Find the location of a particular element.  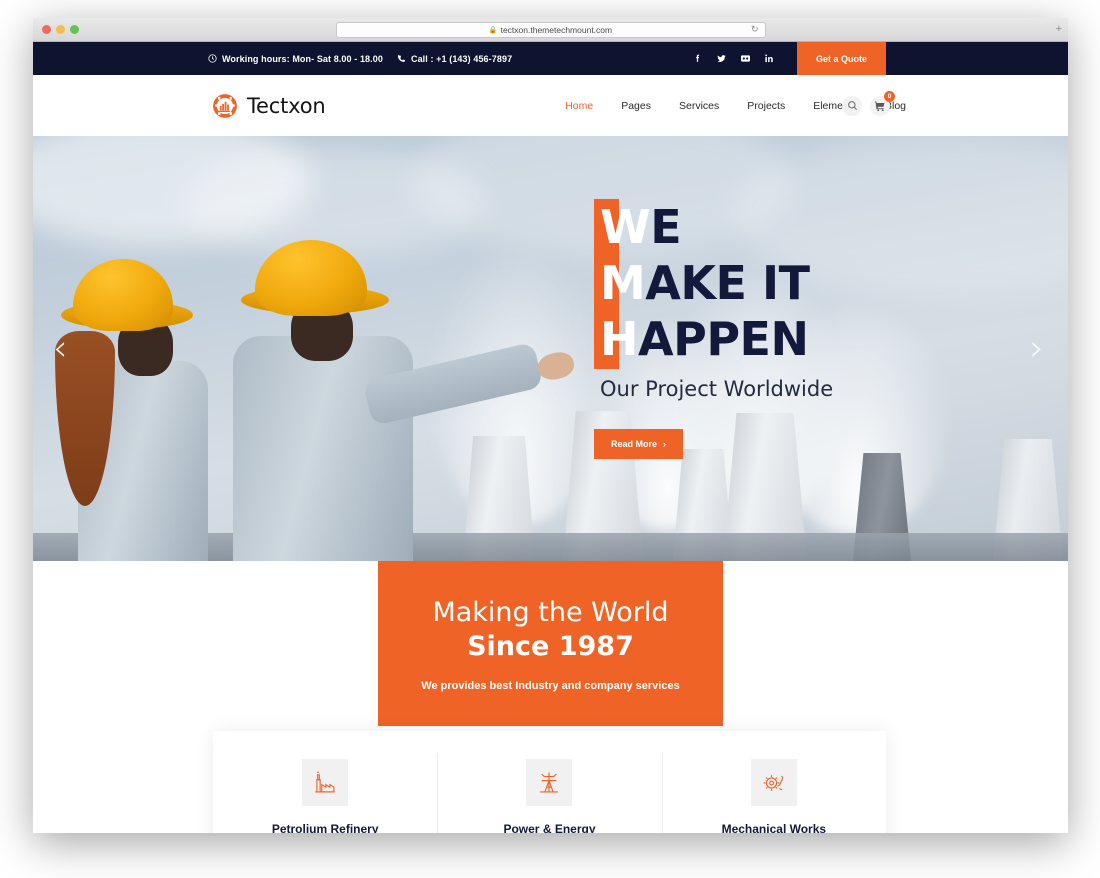

flickr-icon is located at coordinates (745, 58).